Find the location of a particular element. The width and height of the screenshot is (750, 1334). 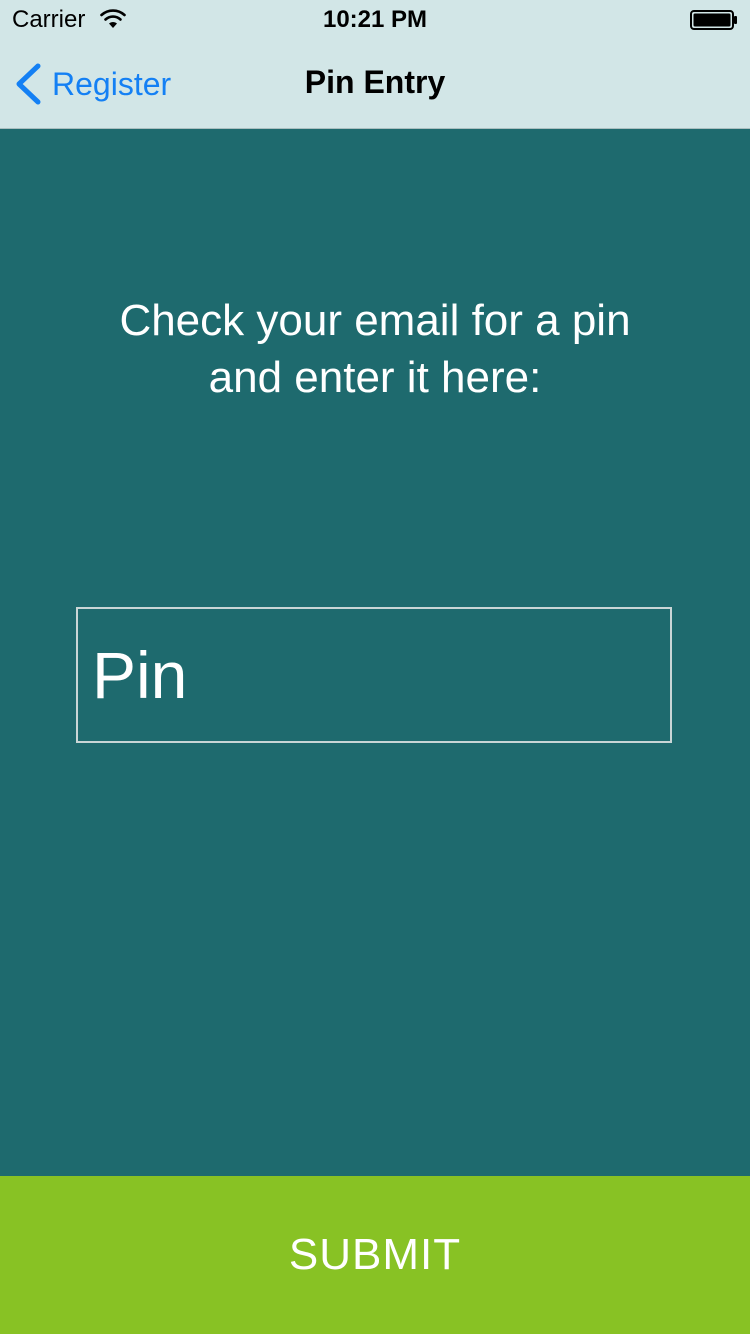

pin-input is located at coordinates (374, 675).